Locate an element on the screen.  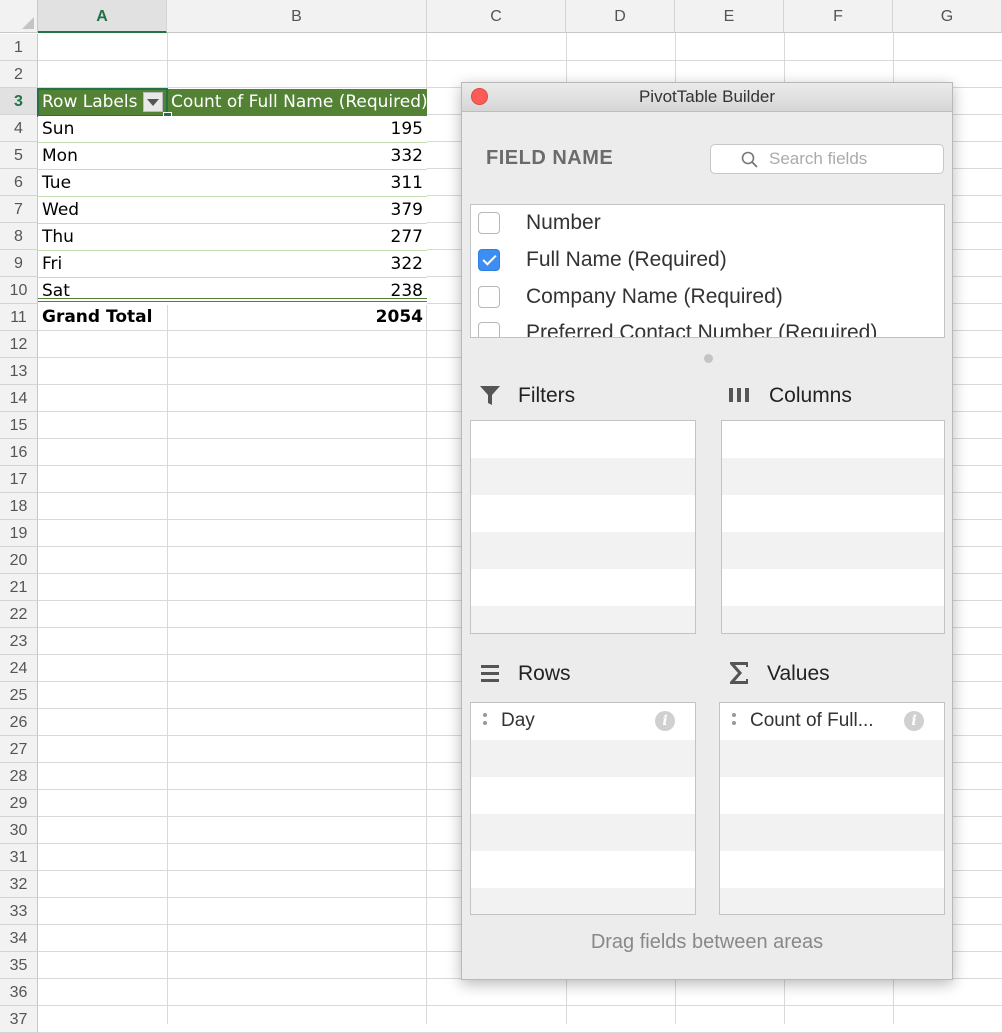
field-label: Company Name (Required) is located at coordinates (654, 296).